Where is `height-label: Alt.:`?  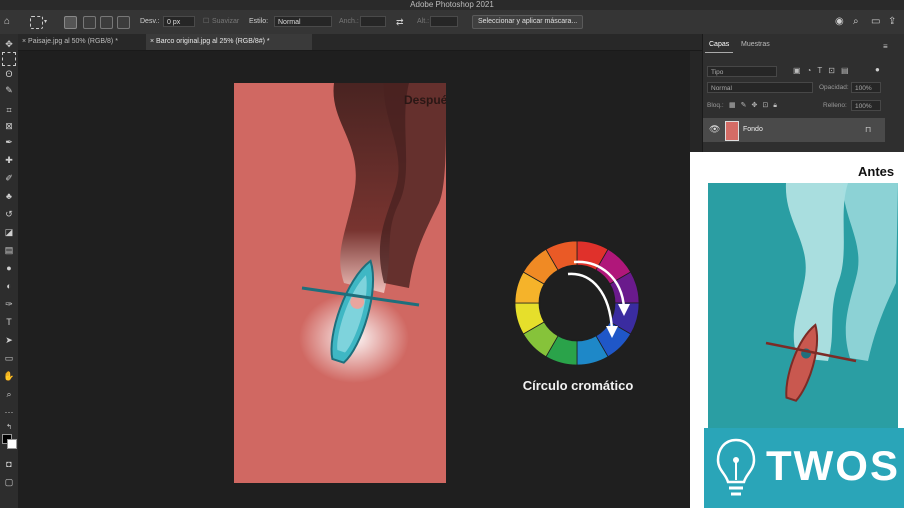 height-label: Alt.: is located at coordinates (423, 21).